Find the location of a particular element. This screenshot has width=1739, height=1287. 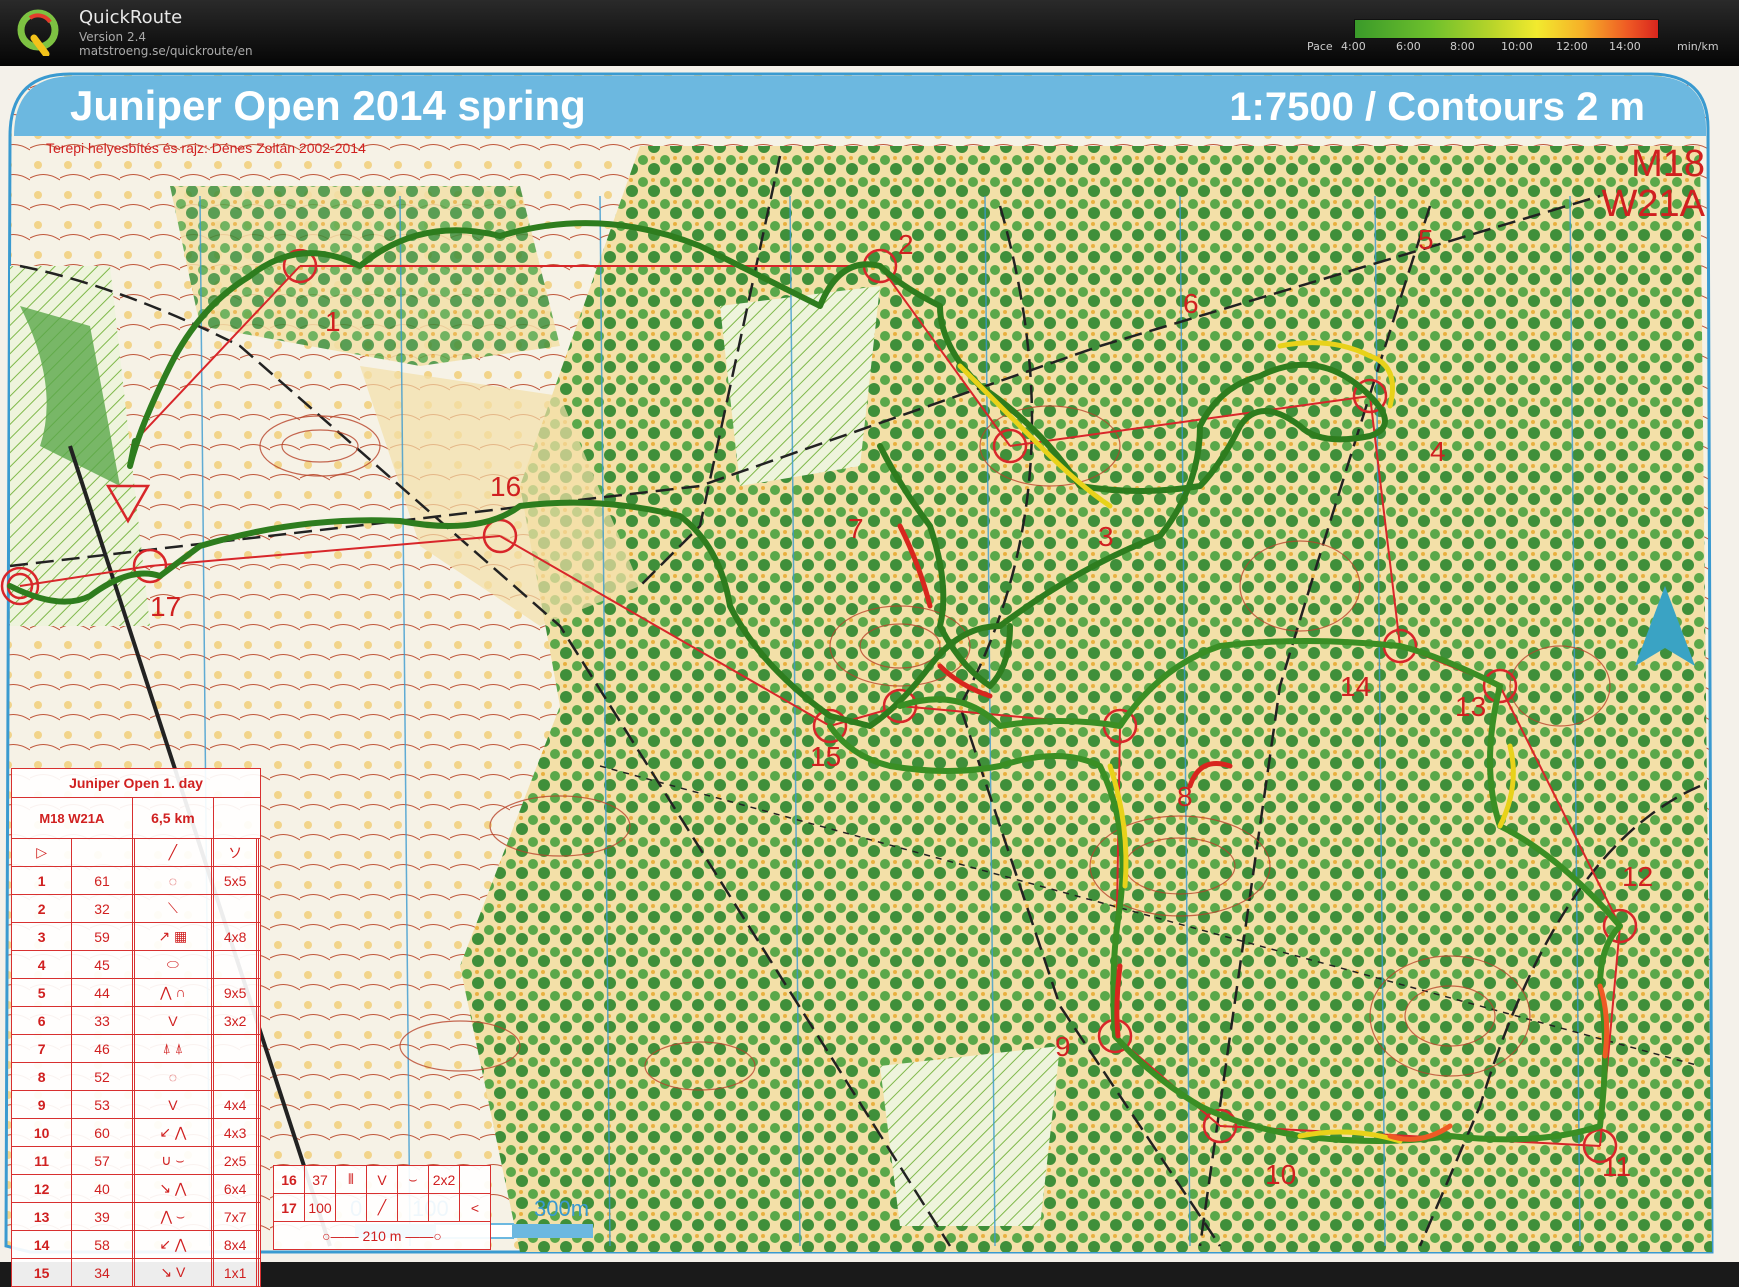

pace-tick: 14:00 is located at coordinates (1625, 46).